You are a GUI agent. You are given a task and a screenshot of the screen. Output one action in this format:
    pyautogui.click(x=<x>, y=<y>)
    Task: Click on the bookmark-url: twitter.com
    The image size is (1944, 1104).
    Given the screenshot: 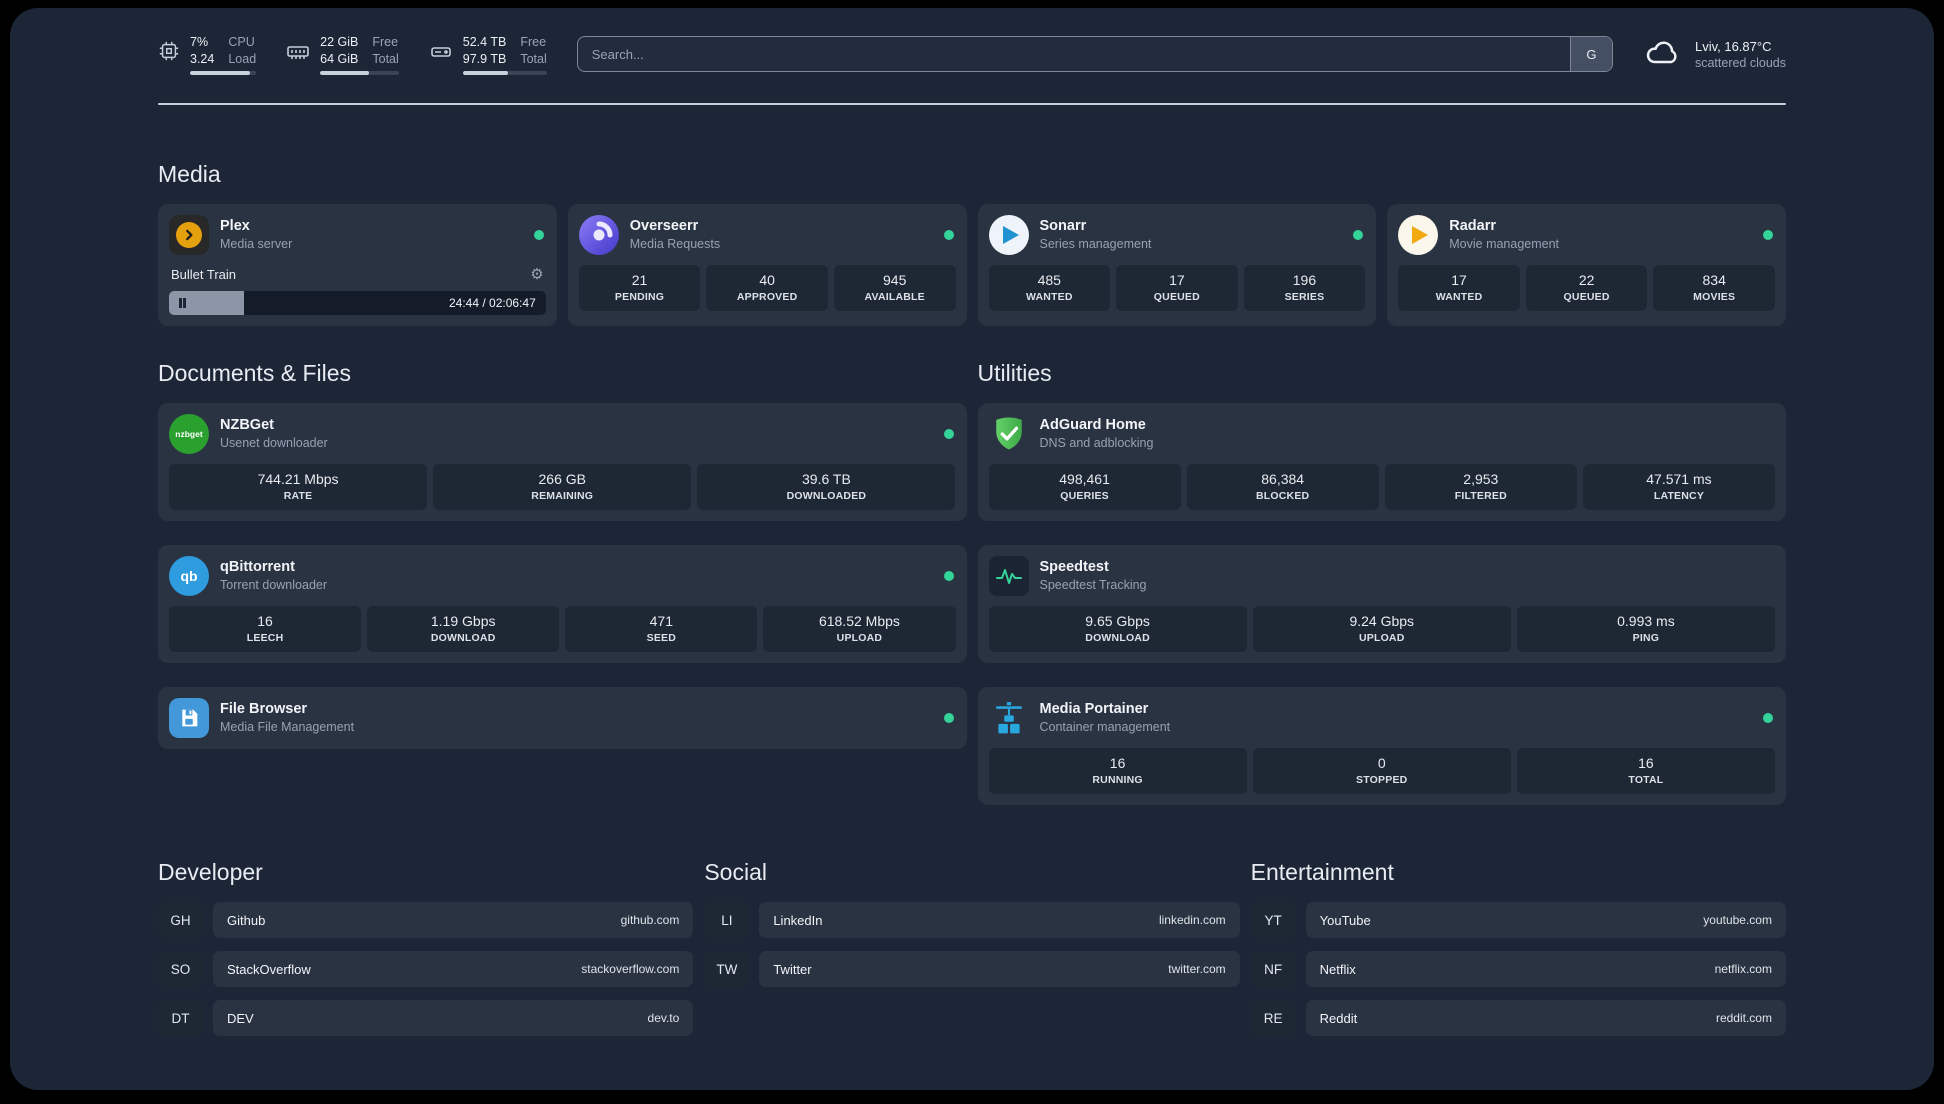 What is the action you would take?
    pyautogui.click(x=1197, y=969)
    